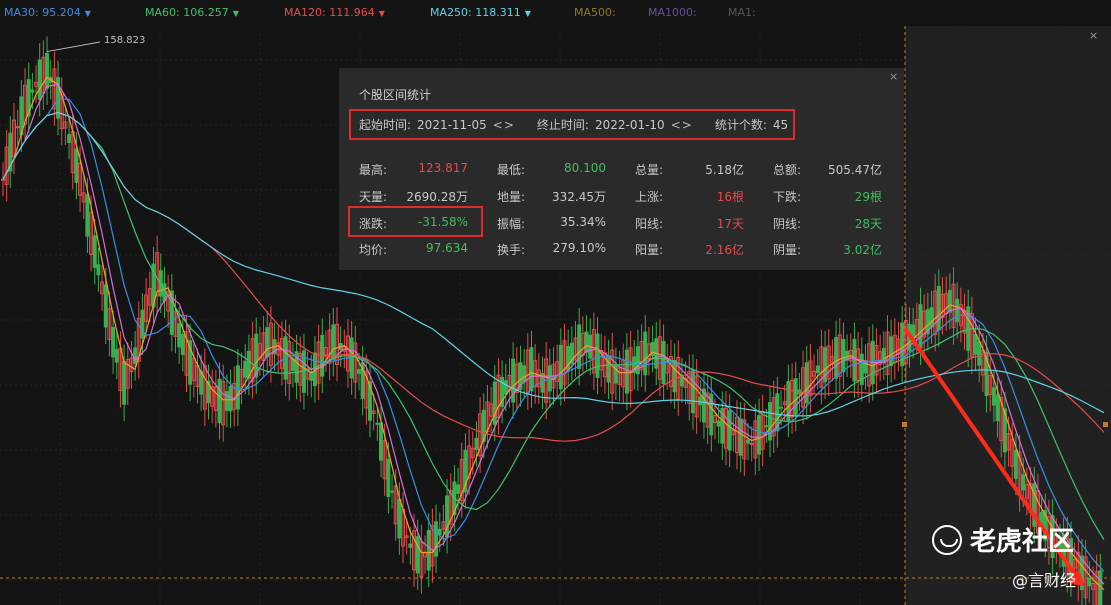 This screenshot has height=605, width=1111. What do you see at coordinates (562, 125) in the screenshot?
I see `end-time-label: 终止时间:` at bounding box center [562, 125].